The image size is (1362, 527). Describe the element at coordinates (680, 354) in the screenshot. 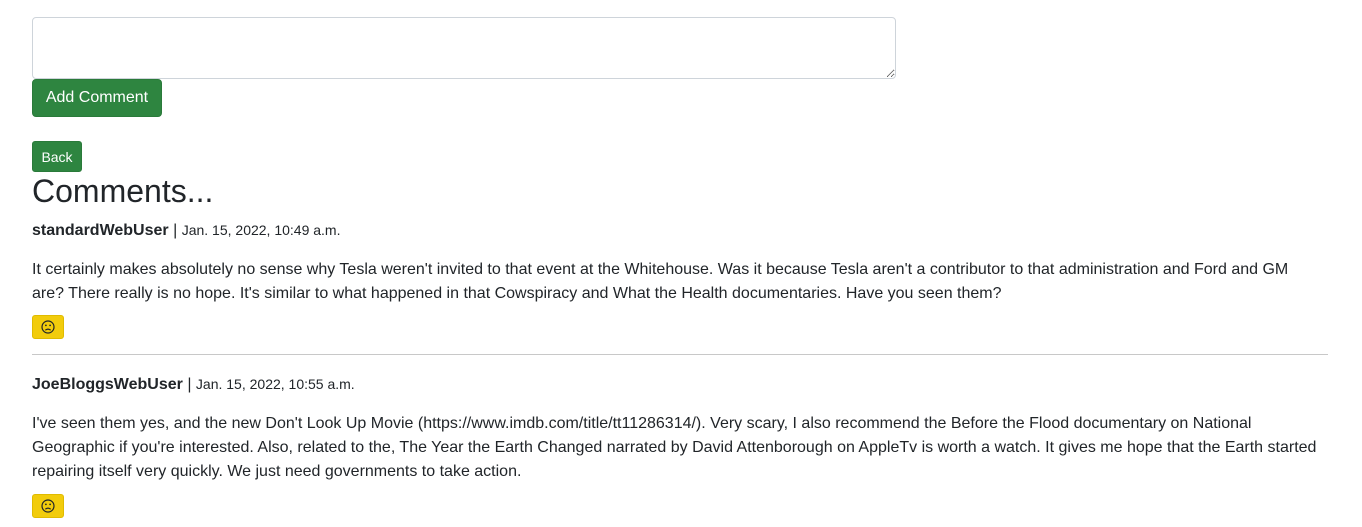

I see `comment-divider` at that location.